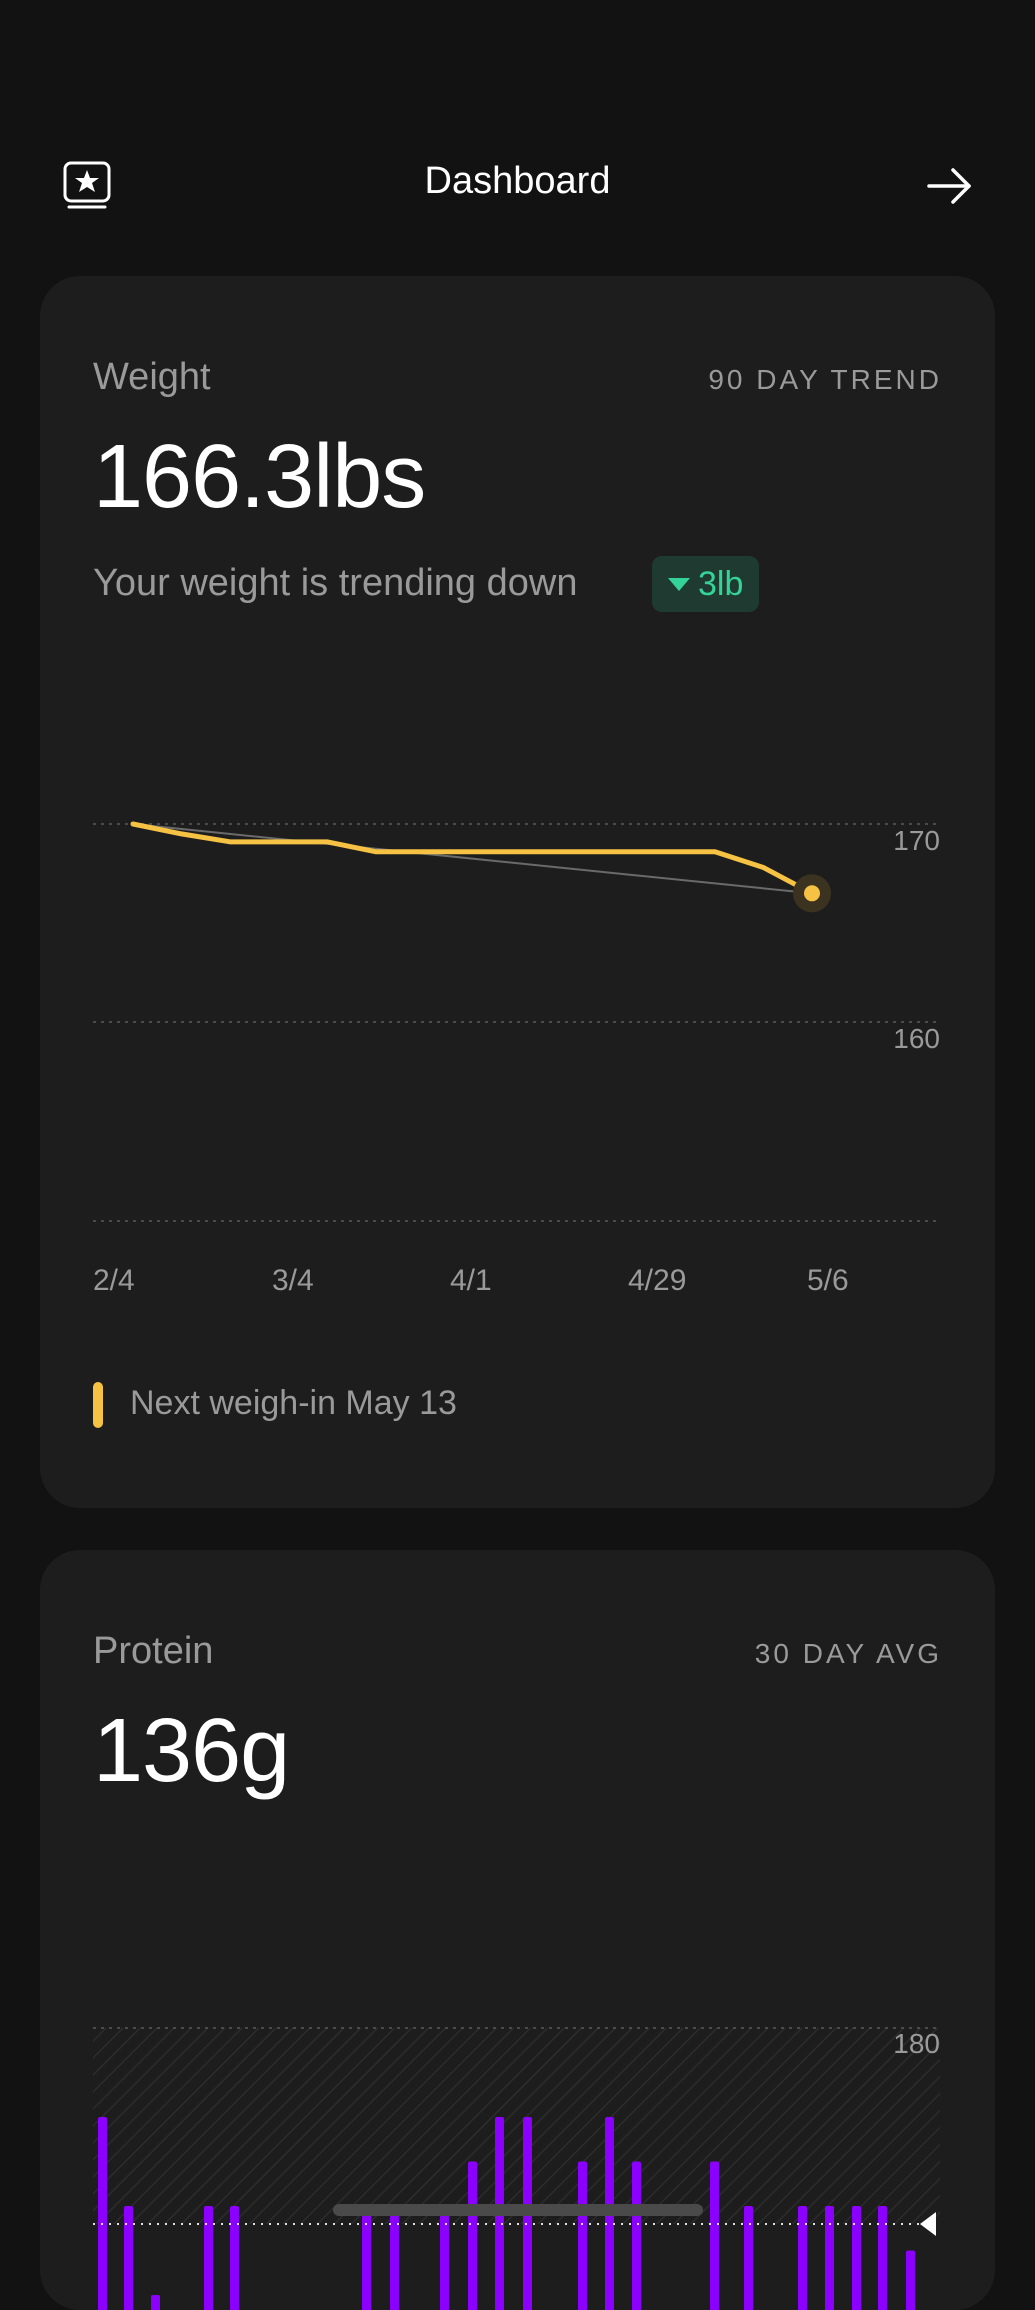 This screenshot has height=2310, width=1035. Describe the element at coordinates (516, 2126) in the screenshot. I see `target-band` at that location.